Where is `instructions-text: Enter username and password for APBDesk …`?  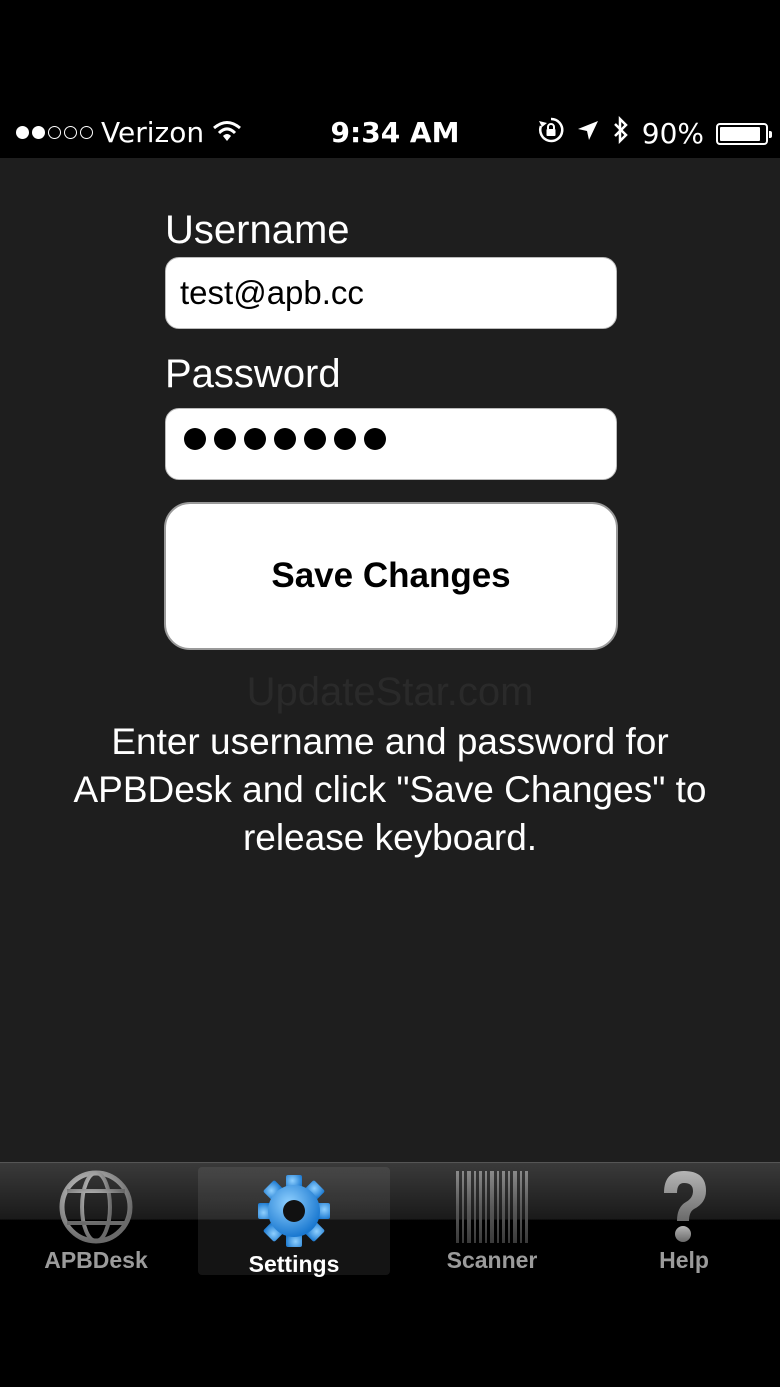 instructions-text: Enter username and password for APBDesk … is located at coordinates (390, 789).